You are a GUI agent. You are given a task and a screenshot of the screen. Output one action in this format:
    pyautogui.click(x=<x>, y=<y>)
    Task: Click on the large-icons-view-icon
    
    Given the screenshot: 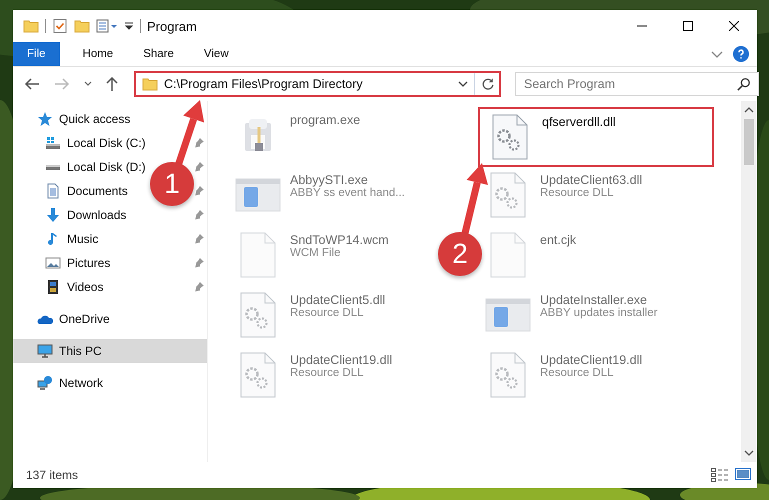 What is the action you would take?
    pyautogui.click(x=743, y=474)
    